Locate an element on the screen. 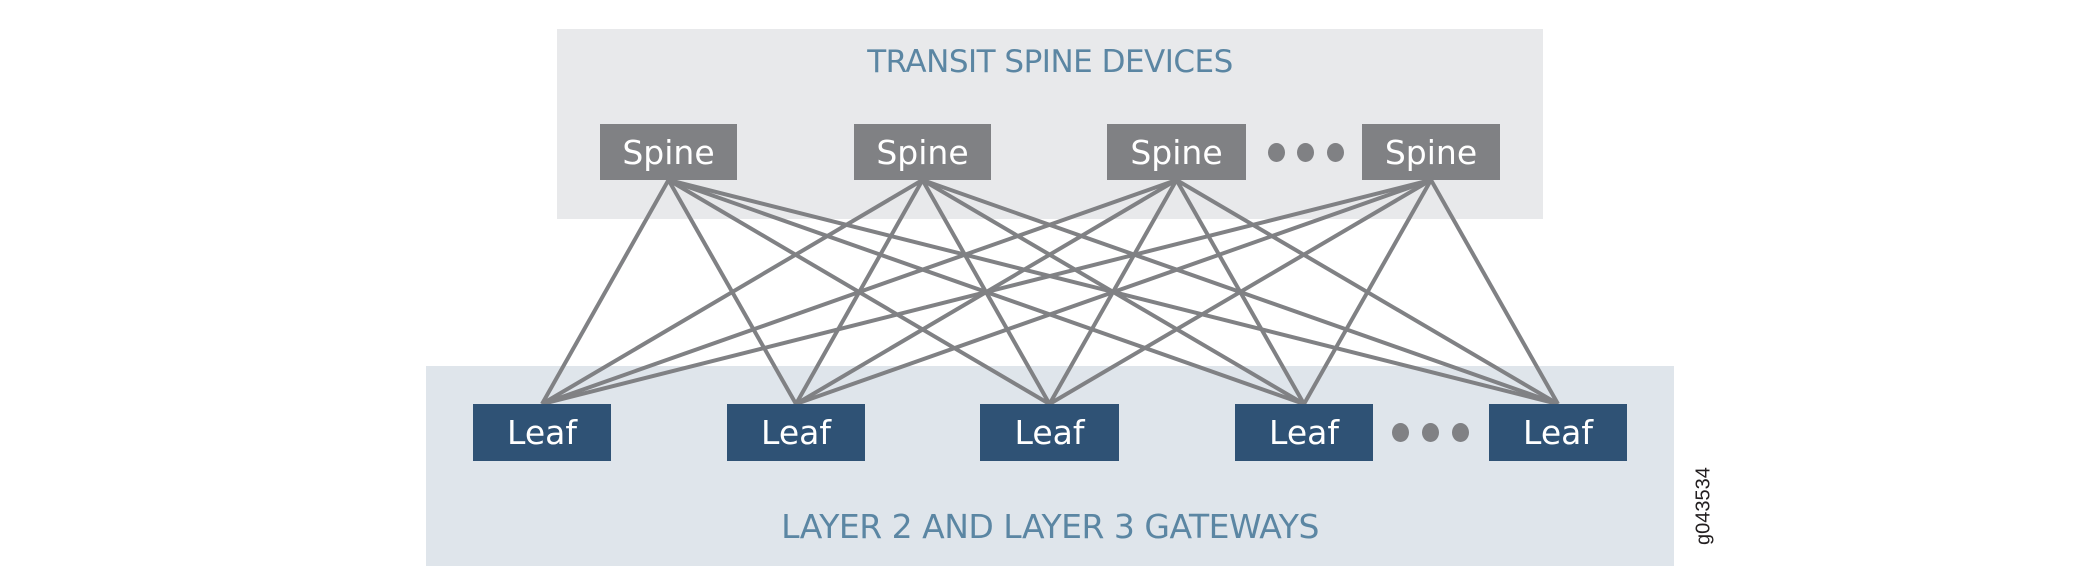 The width and height of the screenshot is (2100, 585). spine-panel-title: TRANSIT SPINE DEVICES is located at coordinates (1050, 62).